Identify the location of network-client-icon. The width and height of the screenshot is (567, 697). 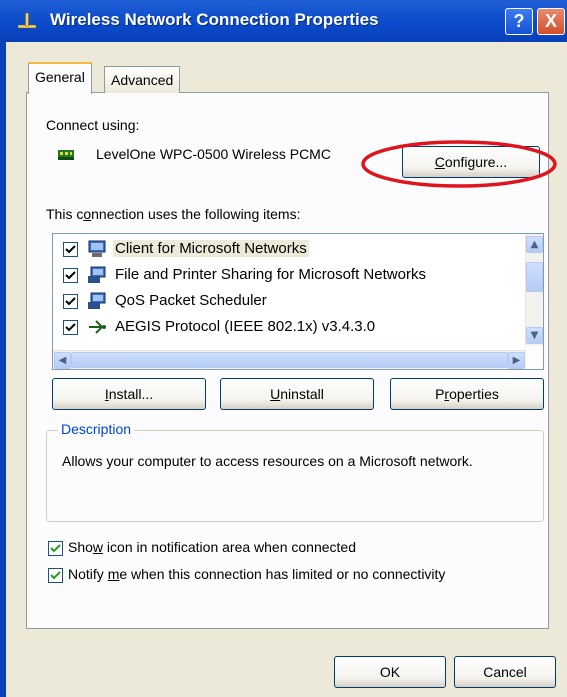
(97, 248).